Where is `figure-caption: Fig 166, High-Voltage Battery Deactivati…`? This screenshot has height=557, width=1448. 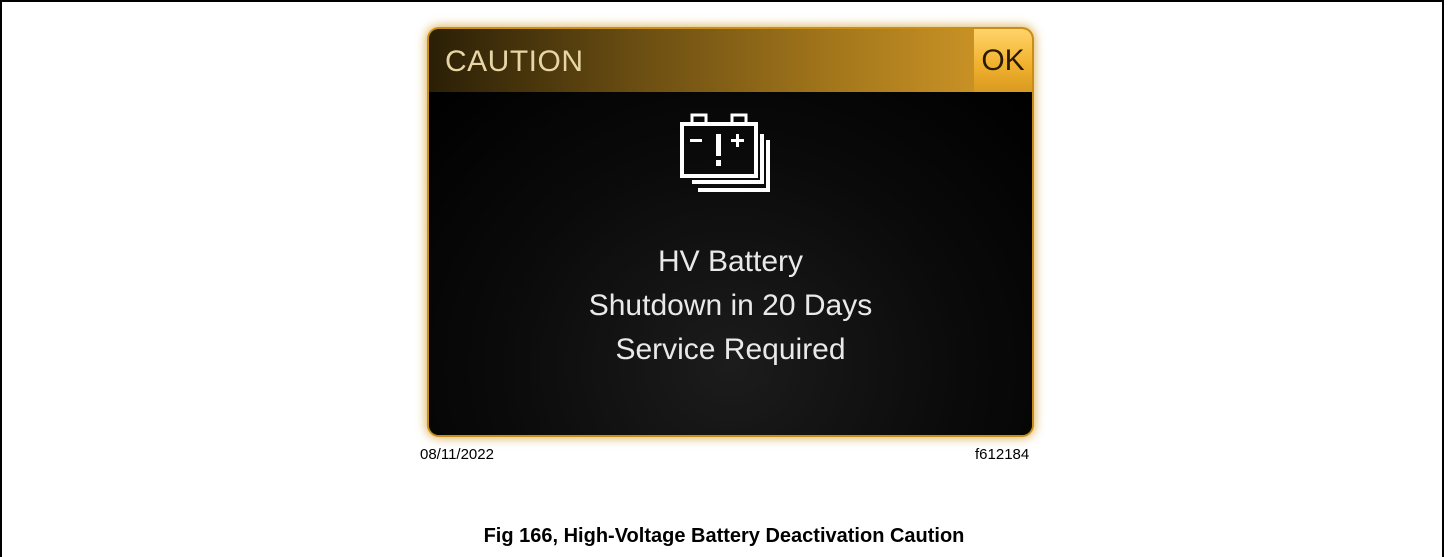 figure-caption: Fig 166, High-Voltage Battery Deactivati… is located at coordinates (724, 536).